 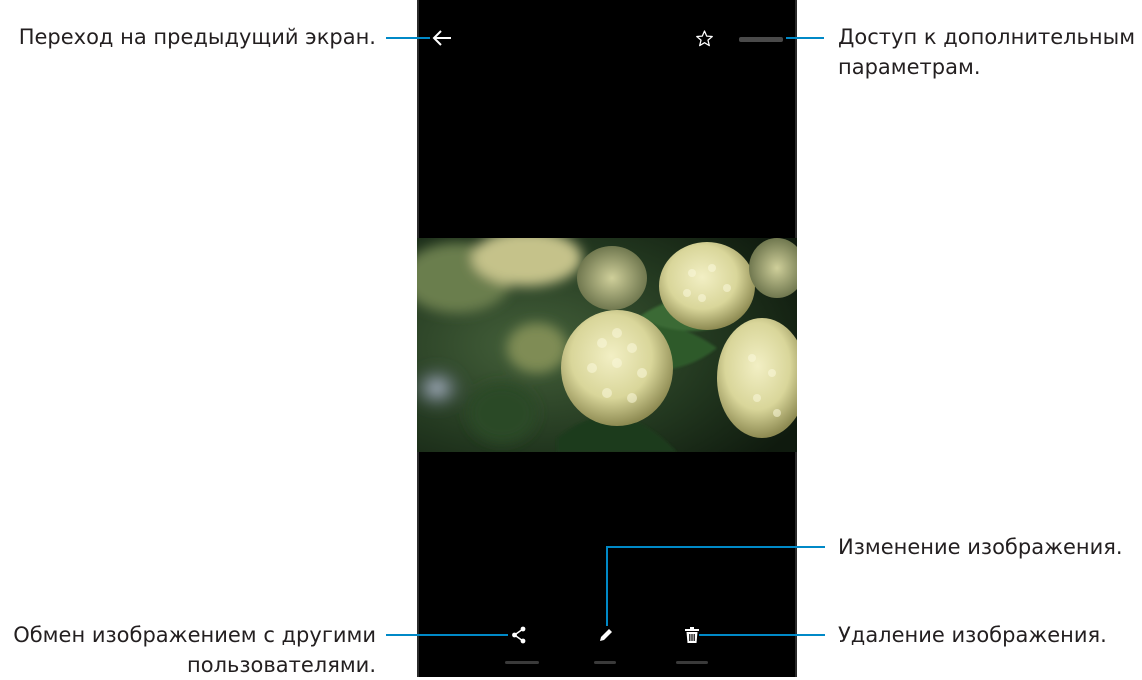 I want to click on more-options-button, so click(x=761, y=39).